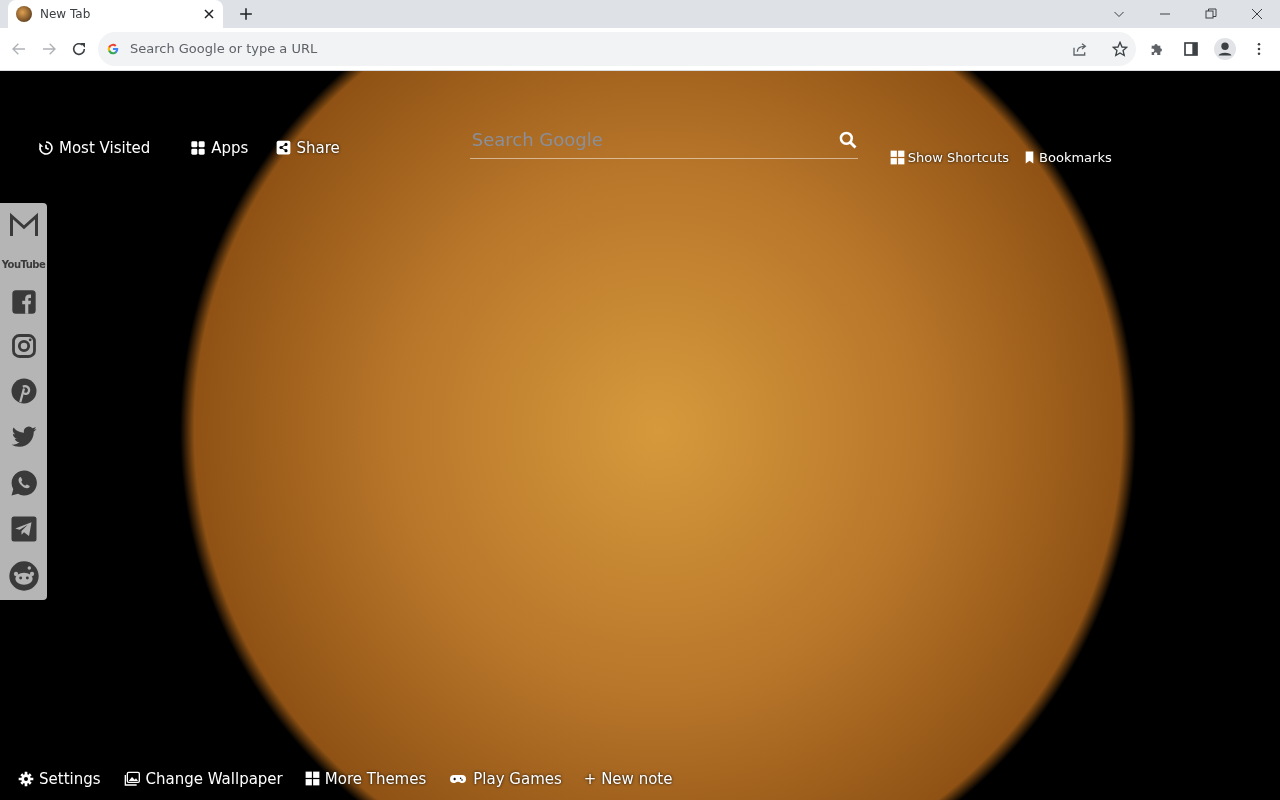  What do you see at coordinates (617, 49) in the screenshot?
I see `address-bar: Search Google or type a URL` at bounding box center [617, 49].